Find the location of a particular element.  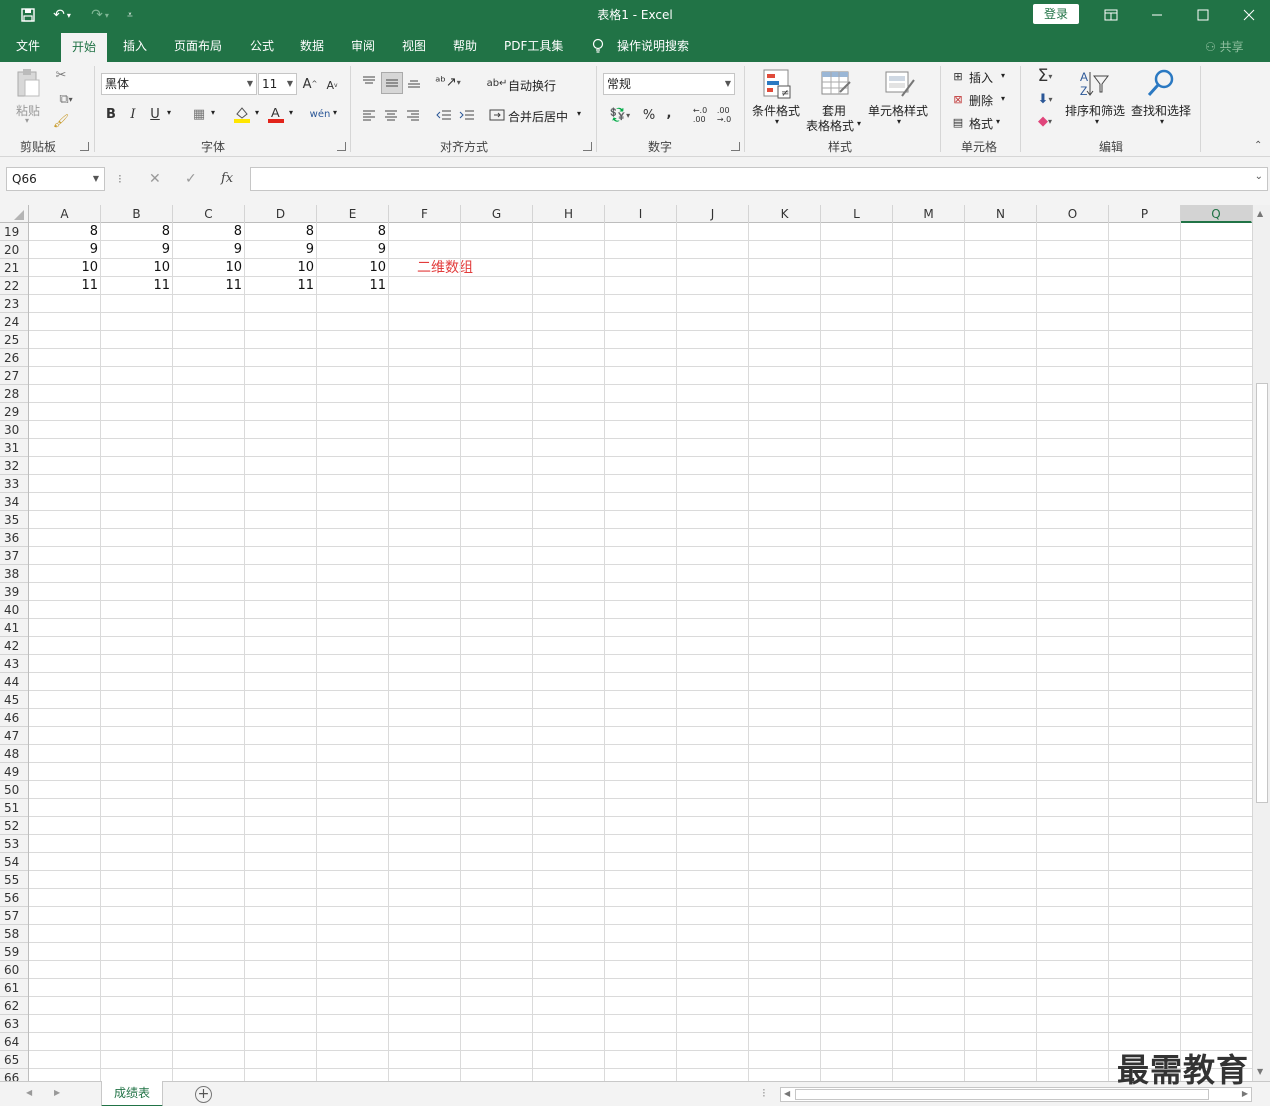

align-bottom-icon is located at coordinates (414, 83).